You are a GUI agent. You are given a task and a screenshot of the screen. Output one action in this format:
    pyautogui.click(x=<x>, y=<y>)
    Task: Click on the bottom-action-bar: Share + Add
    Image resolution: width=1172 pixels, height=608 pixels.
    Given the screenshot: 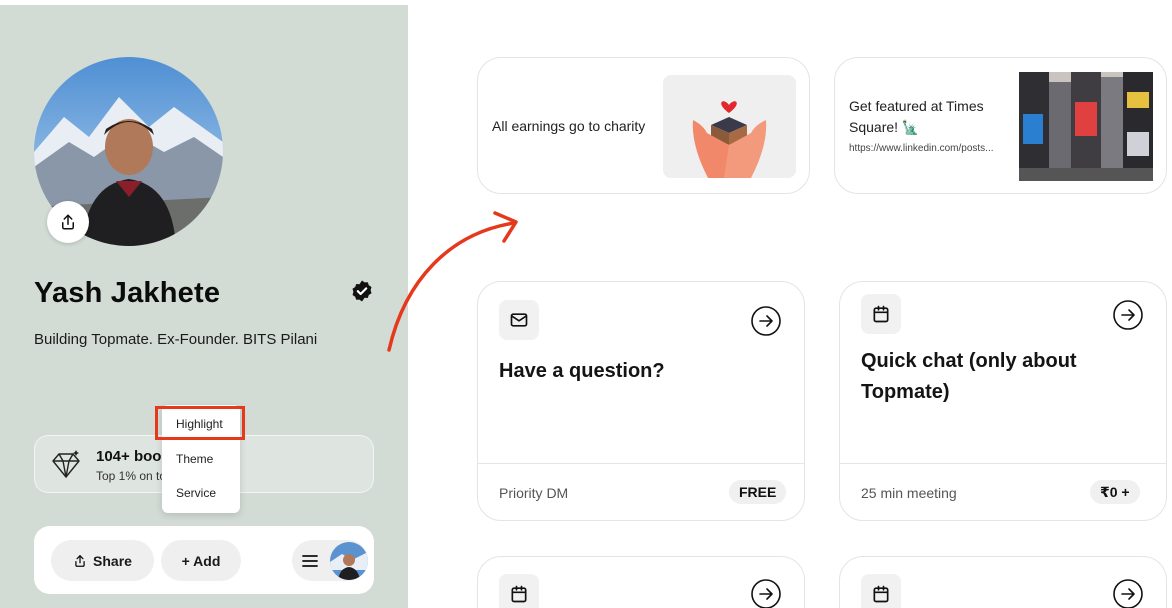 What is the action you would take?
    pyautogui.click(x=204, y=560)
    